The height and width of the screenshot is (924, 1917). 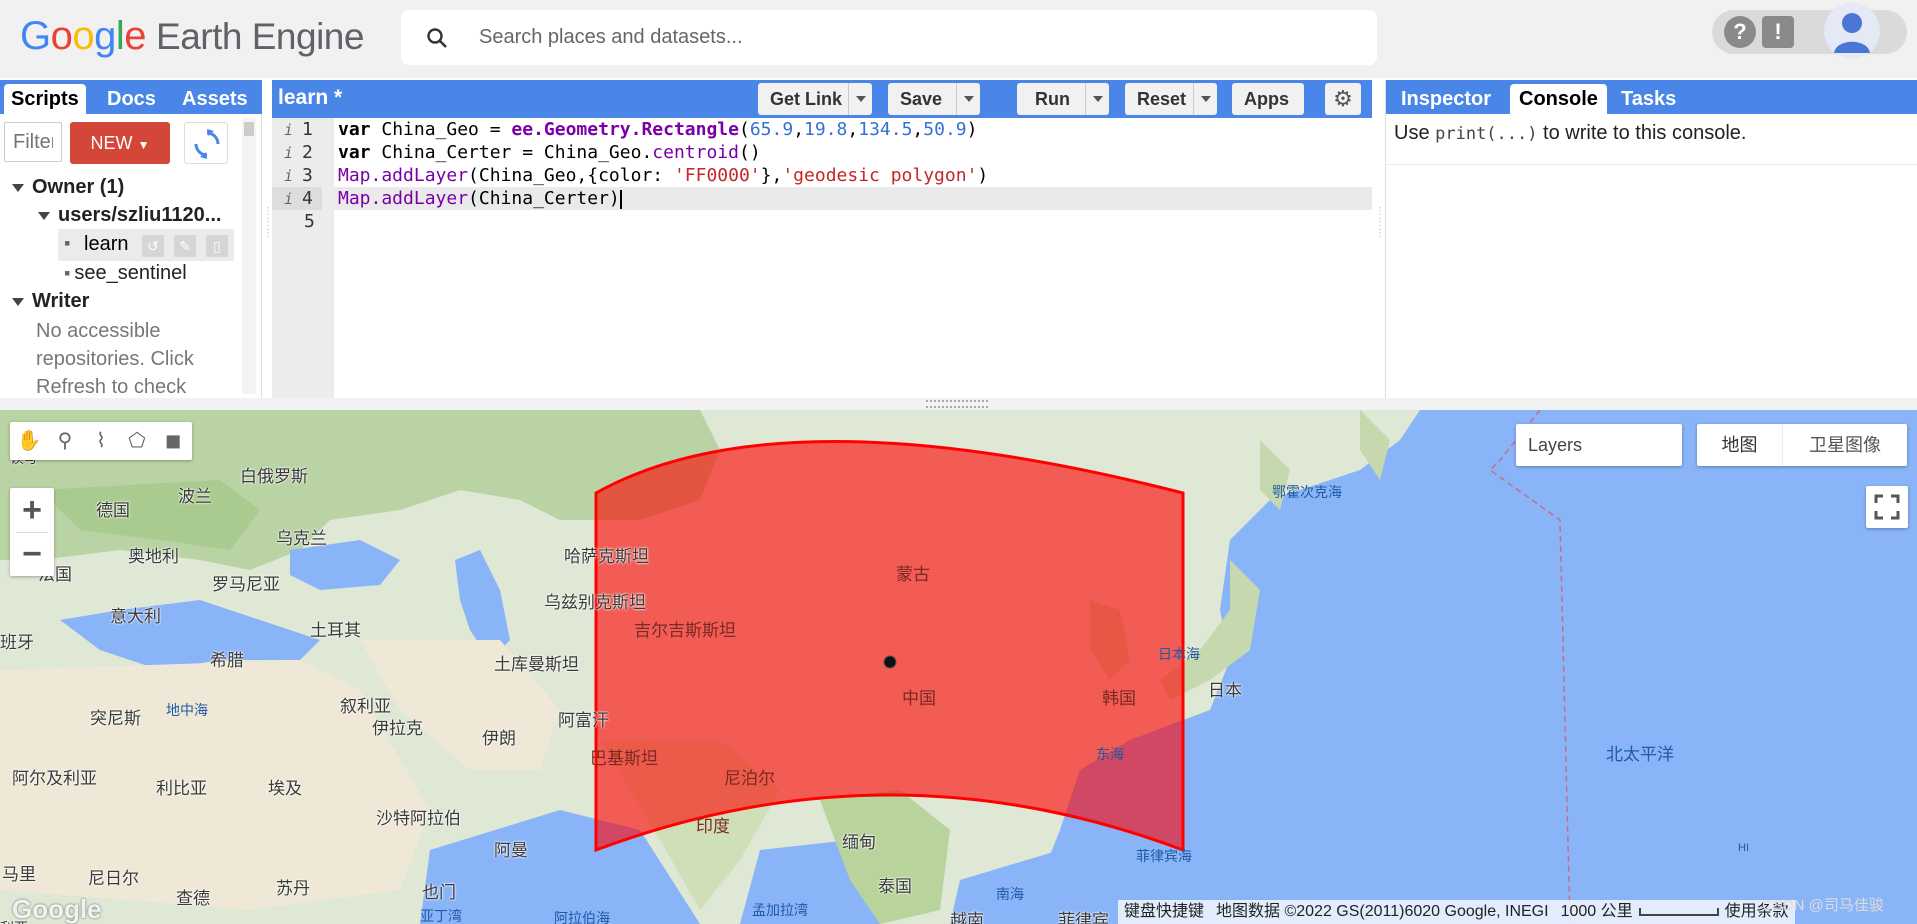 What do you see at coordinates (919, 37) in the screenshot?
I see `search-input` at bounding box center [919, 37].